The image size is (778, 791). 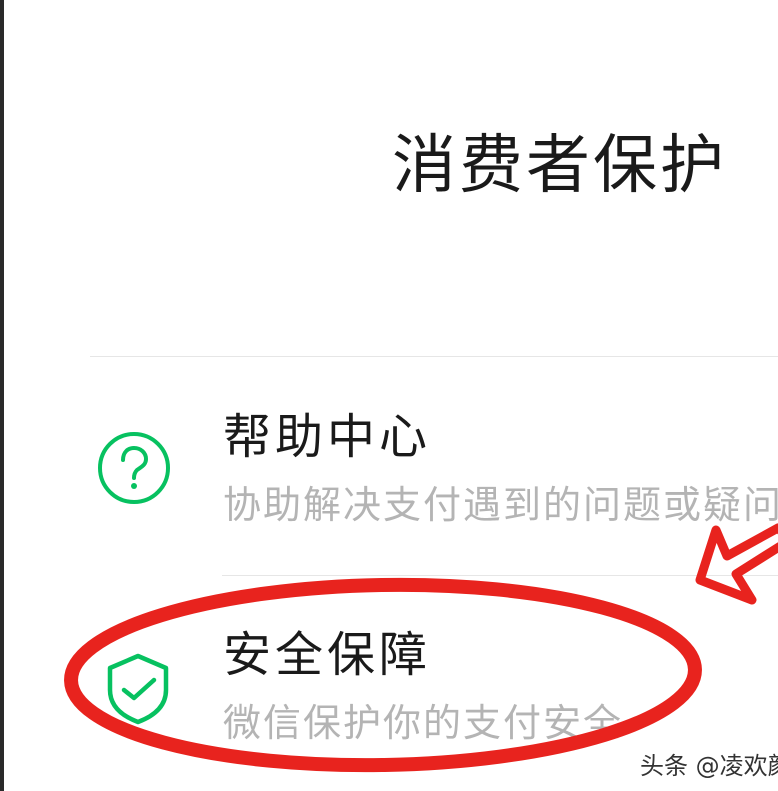 I want to click on menu-item-title: 帮助中心, so click(x=327, y=437).